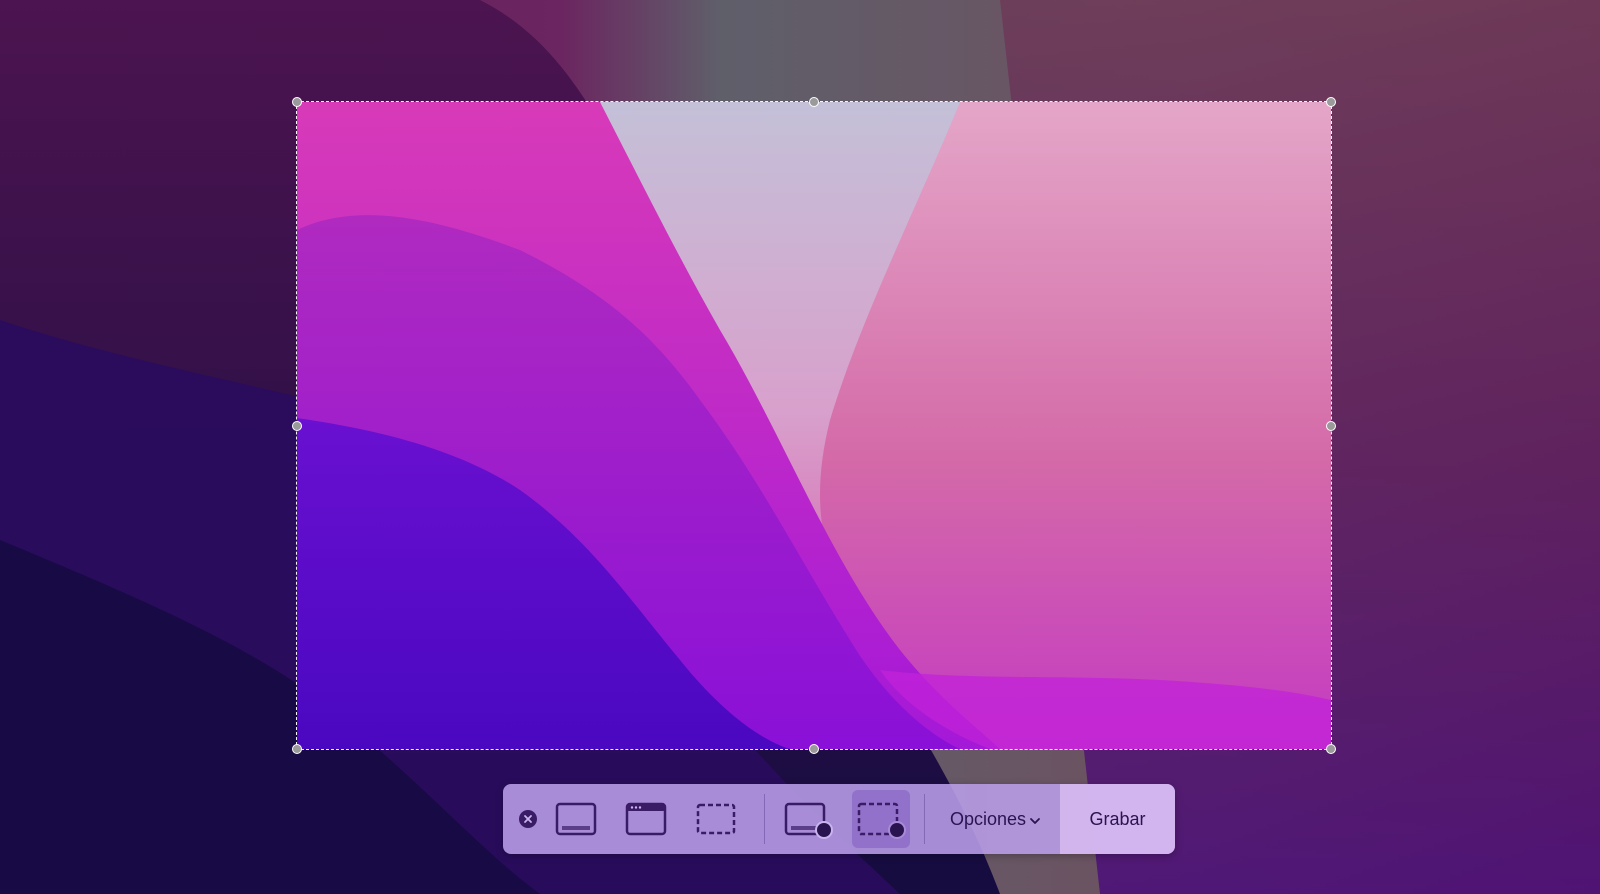  I want to click on record-entire-screen-button, so click(808, 819).